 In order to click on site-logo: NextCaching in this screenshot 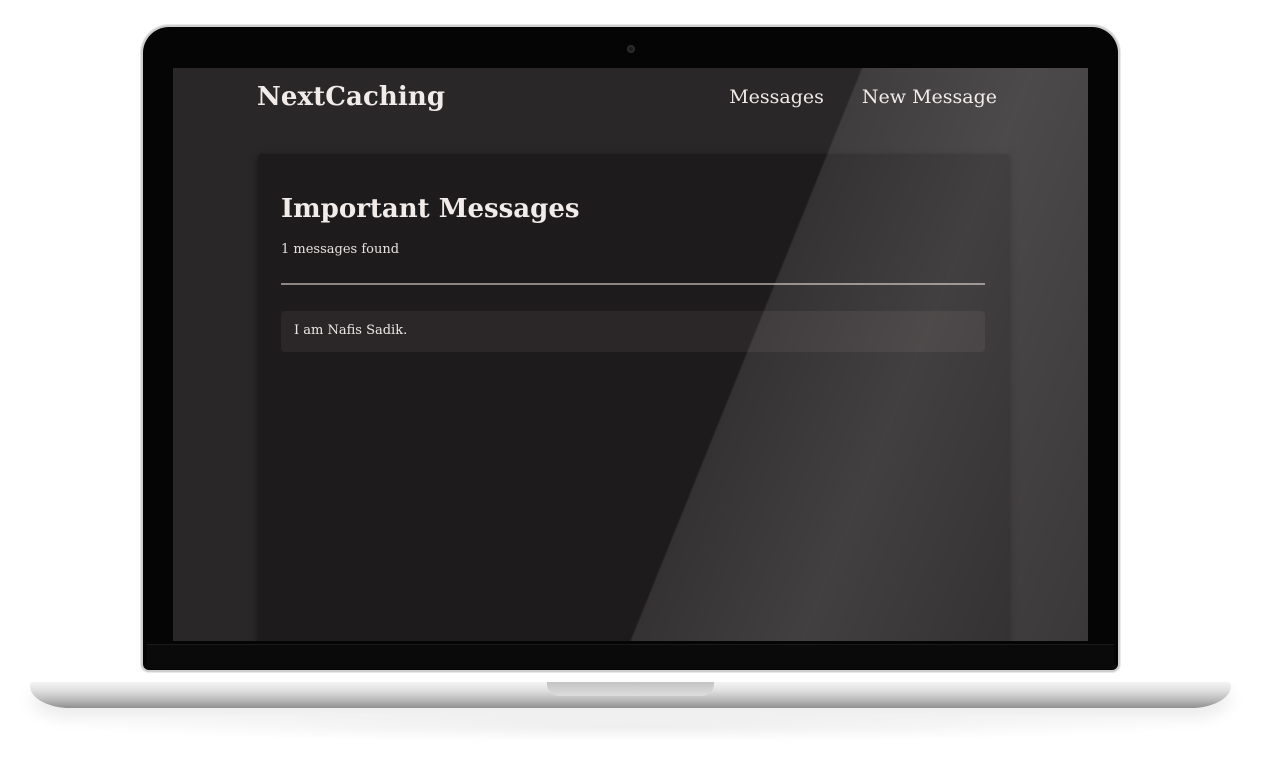, I will do `click(351, 97)`.